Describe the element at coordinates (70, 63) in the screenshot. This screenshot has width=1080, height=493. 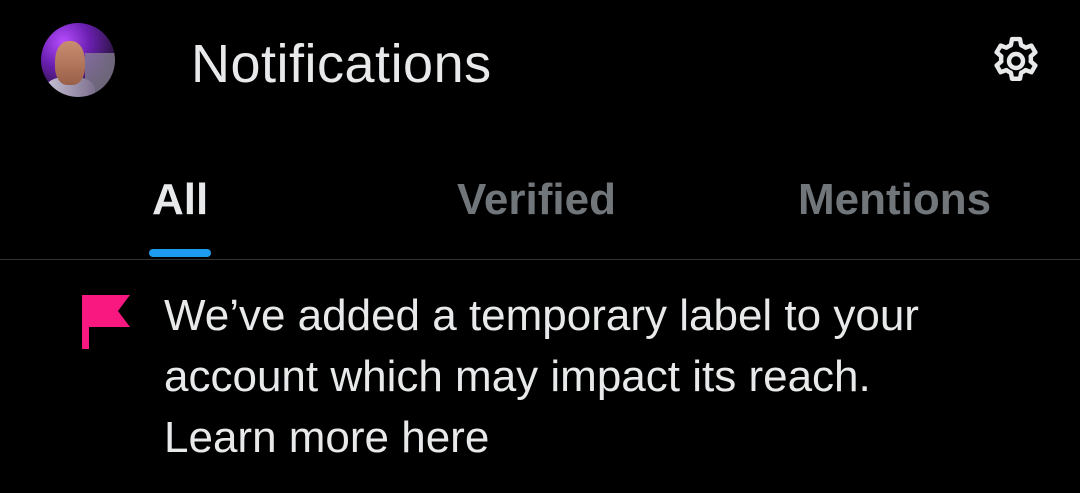
I see `avatar-face` at that location.